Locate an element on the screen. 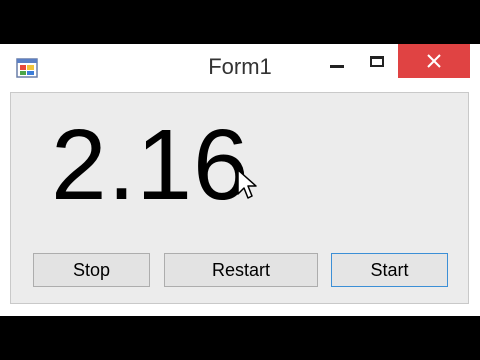 The width and height of the screenshot is (480, 360). mouse-cursor-icon is located at coordinates (247, 184).